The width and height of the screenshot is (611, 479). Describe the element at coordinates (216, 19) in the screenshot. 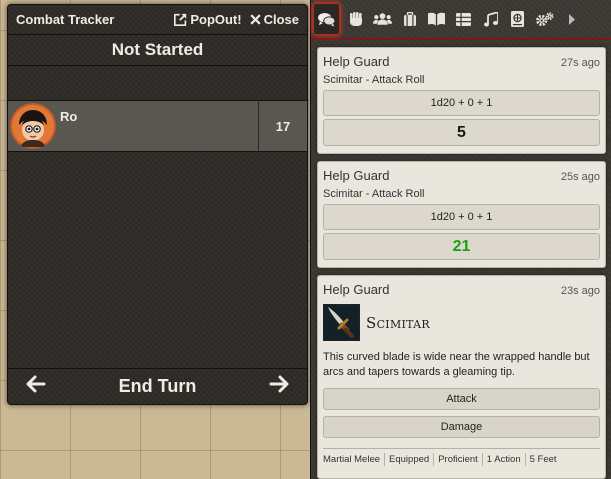

I see `popout-label: PopOut!` at that location.